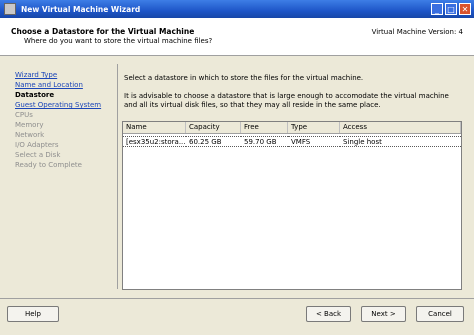 This screenshot has height=335, width=474. What do you see at coordinates (213, 127) in the screenshot?
I see `column-capacity: Capacity` at bounding box center [213, 127].